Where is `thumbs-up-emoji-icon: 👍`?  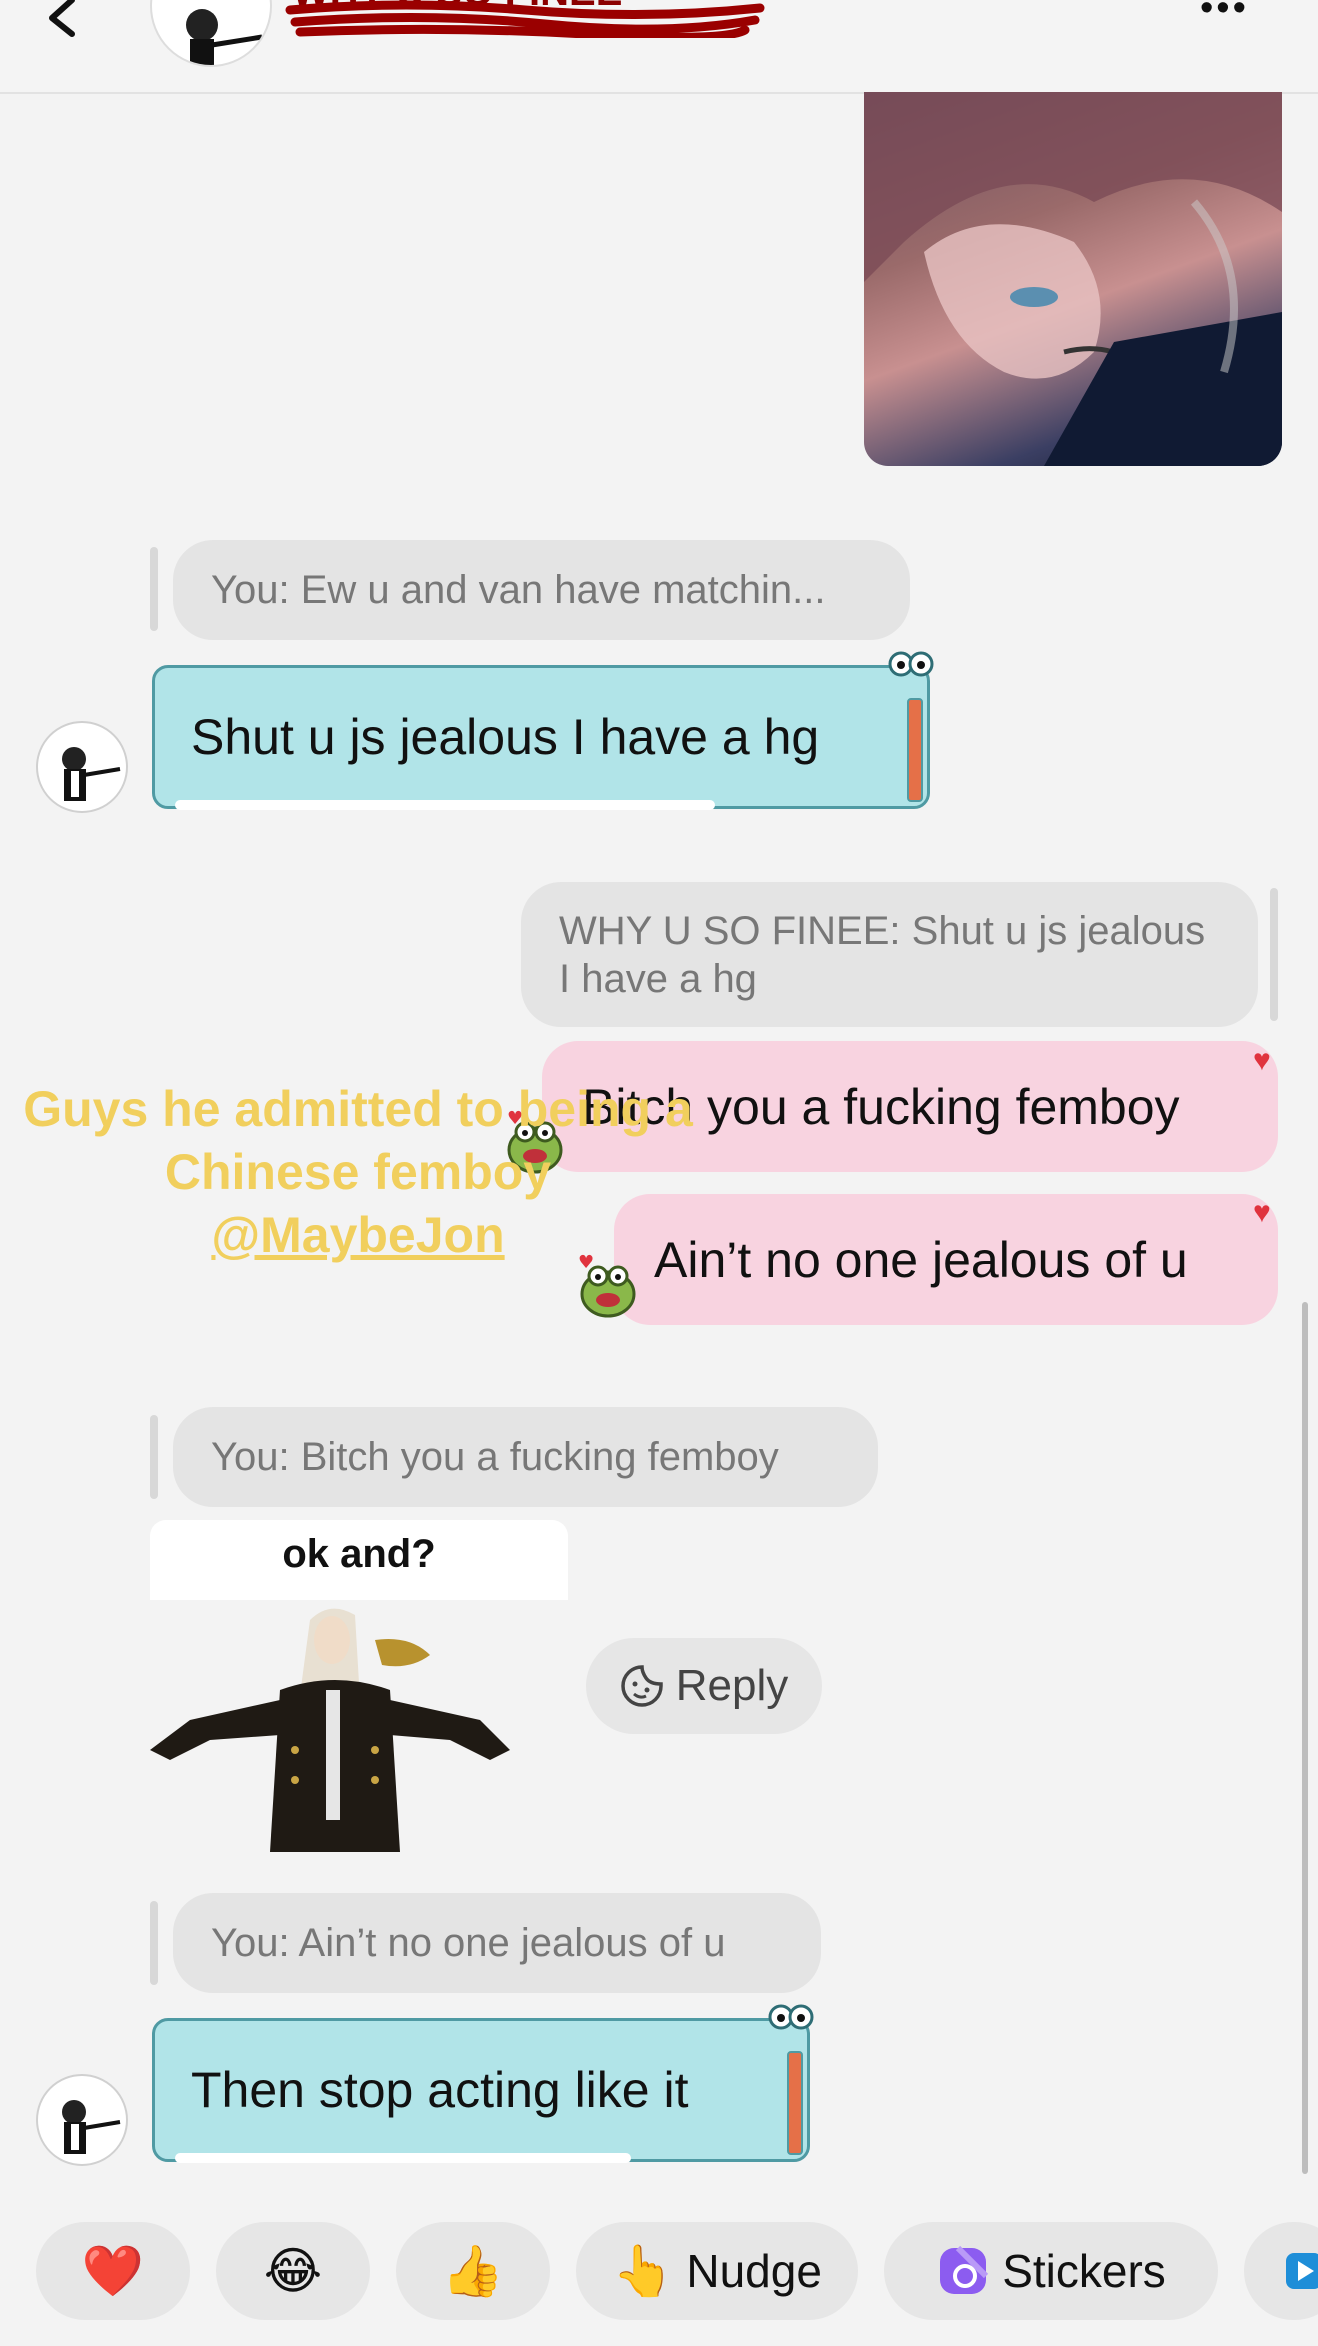
thumbs-up-emoji-icon: 👍 is located at coordinates (473, 2271).